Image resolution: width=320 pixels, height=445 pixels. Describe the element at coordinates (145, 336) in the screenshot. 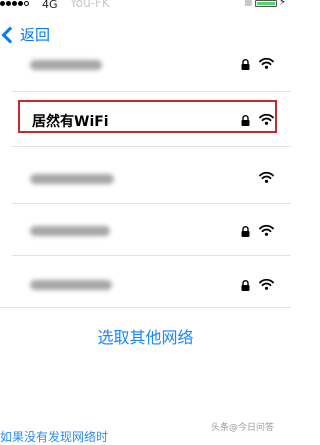

I see `choose-other-network-button: 选取其他网络` at that location.